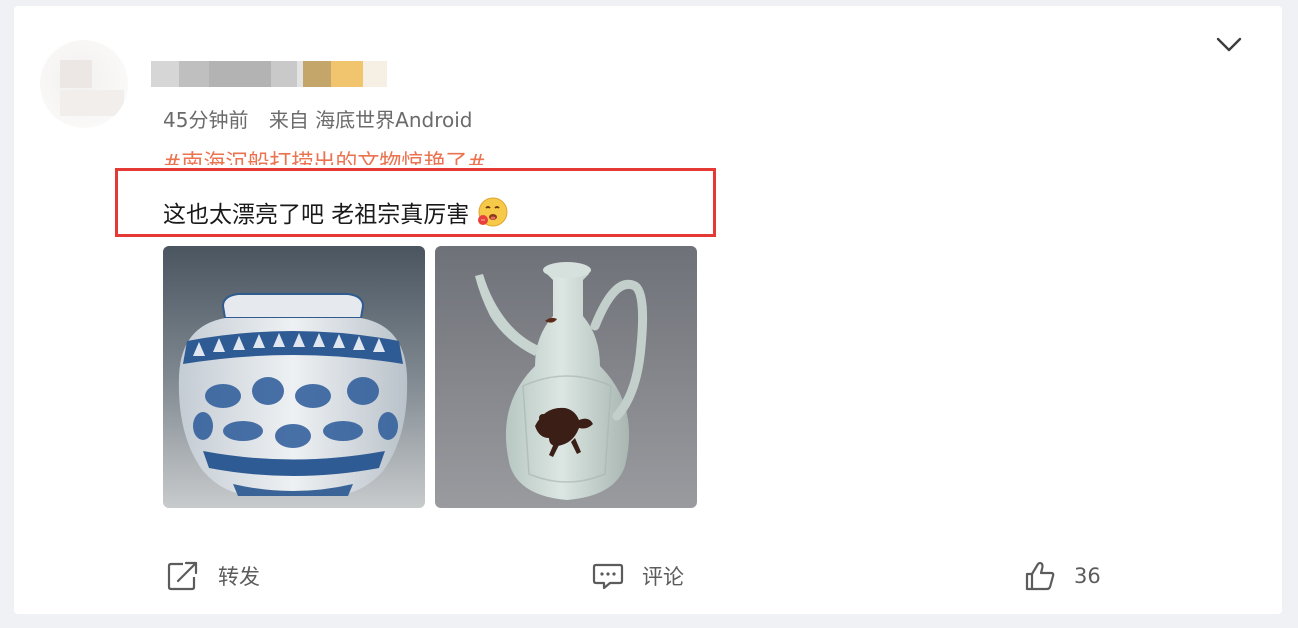  What do you see at coordinates (1087, 576) in the screenshot?
I see `like-count: 36` at bounding box center [1087, 576].